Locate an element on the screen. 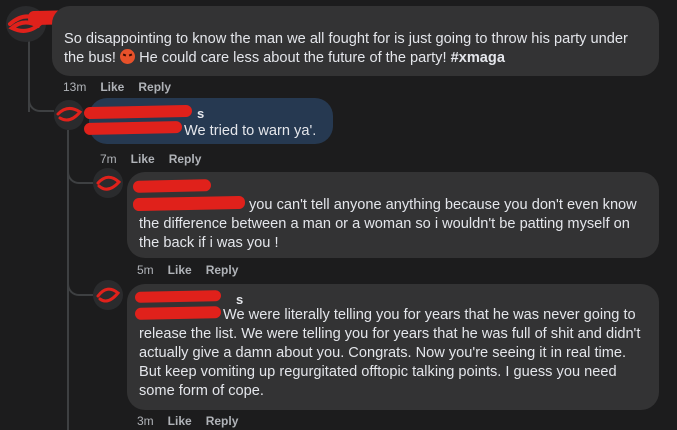 The height and width of the screenshot is (430, 677). comment-bubble-2: s We tried to warn ya'. is located at coordinates (211, 121).